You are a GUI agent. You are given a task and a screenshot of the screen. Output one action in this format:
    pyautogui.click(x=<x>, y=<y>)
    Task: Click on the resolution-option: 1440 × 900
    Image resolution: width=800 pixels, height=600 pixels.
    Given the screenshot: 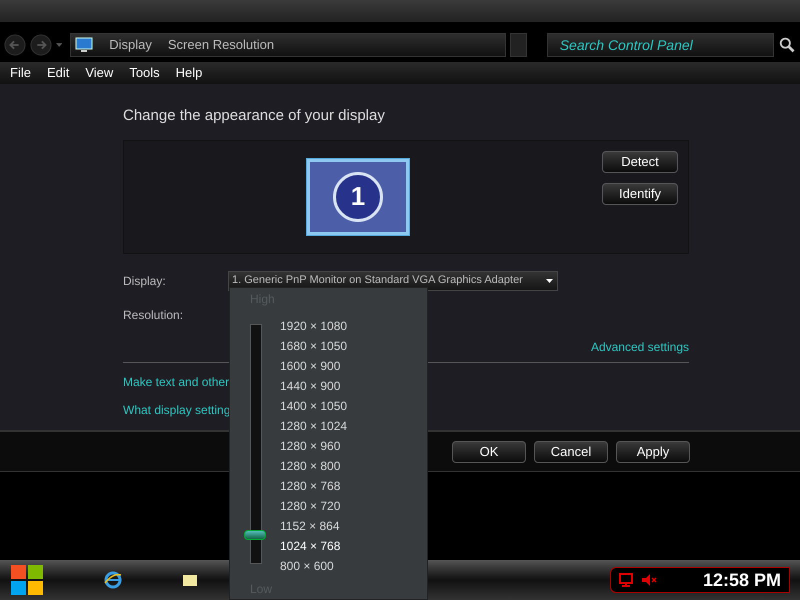 What is the action you would take?
    pyautogui.click(x=314, y=386)
    